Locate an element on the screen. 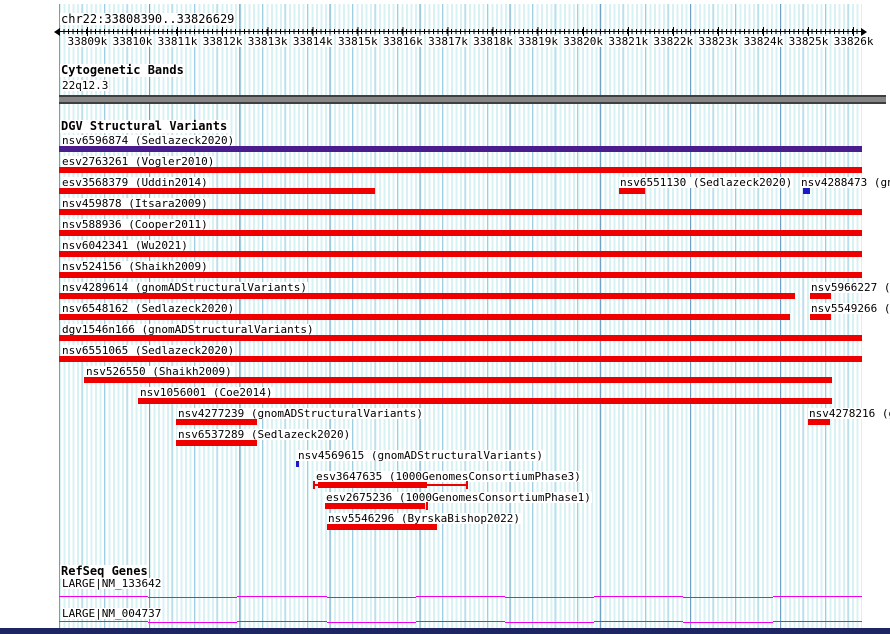 This screenshot has width=890, height=634. variant-label: nsv5549266 (By is located at coordinates (850, 308).